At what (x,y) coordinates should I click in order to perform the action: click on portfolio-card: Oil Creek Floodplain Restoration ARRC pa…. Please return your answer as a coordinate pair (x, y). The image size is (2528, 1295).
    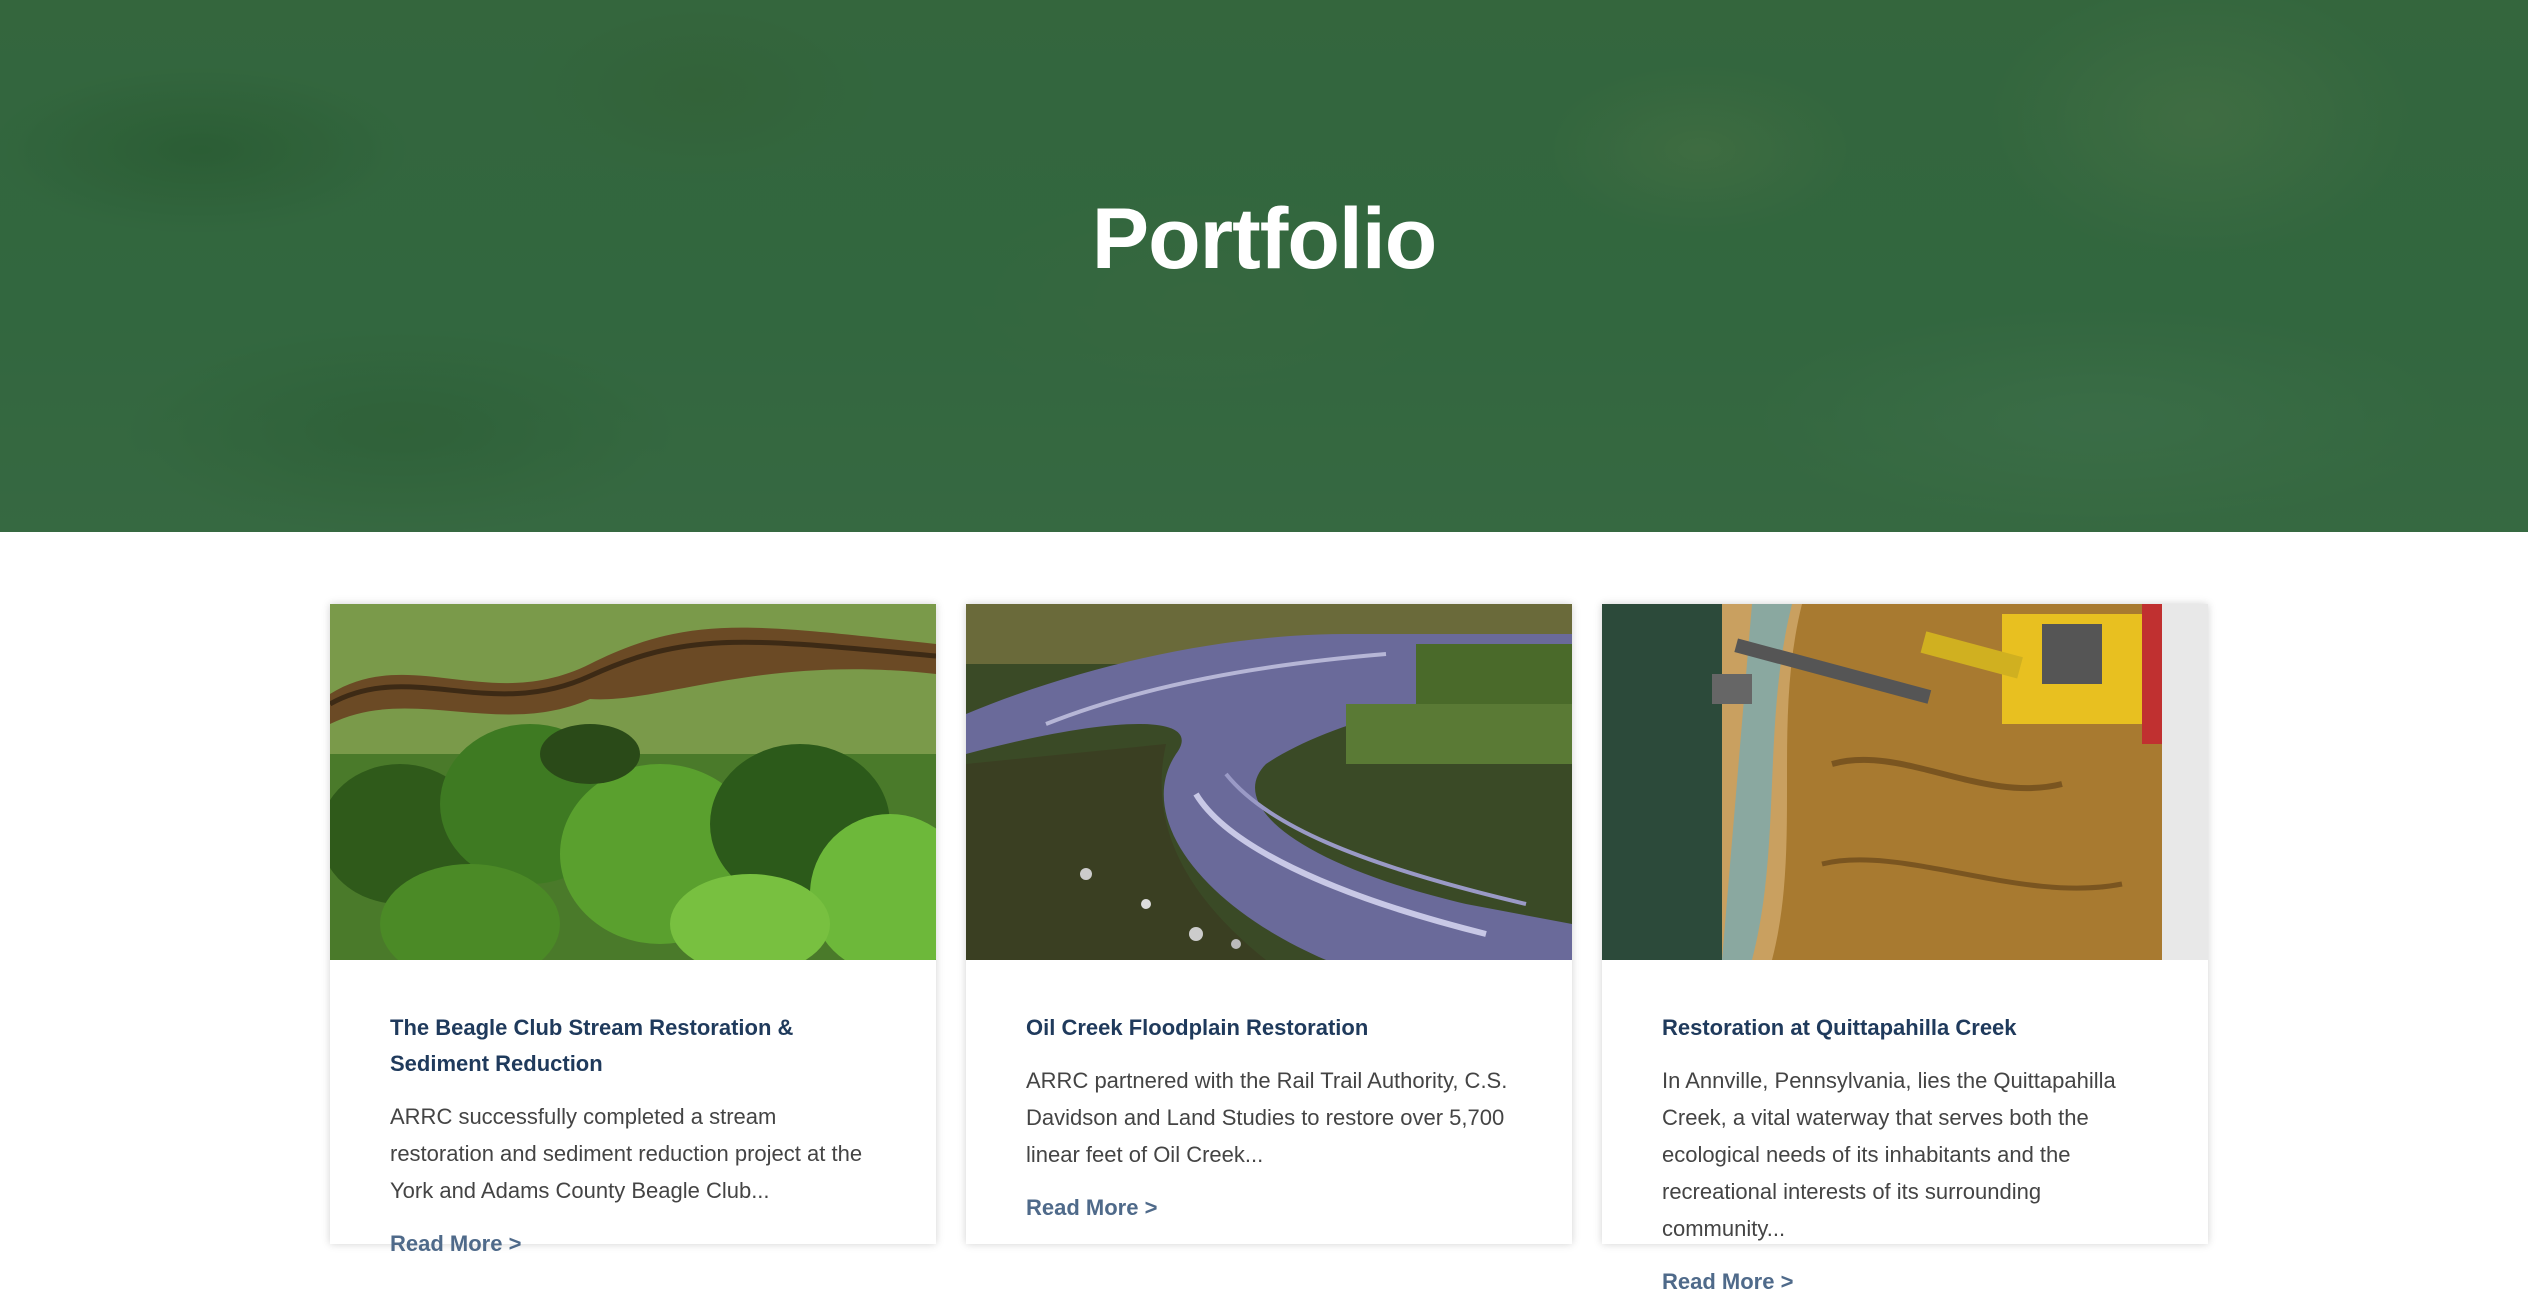
    Looking at the image, I should click on (1269, 924).